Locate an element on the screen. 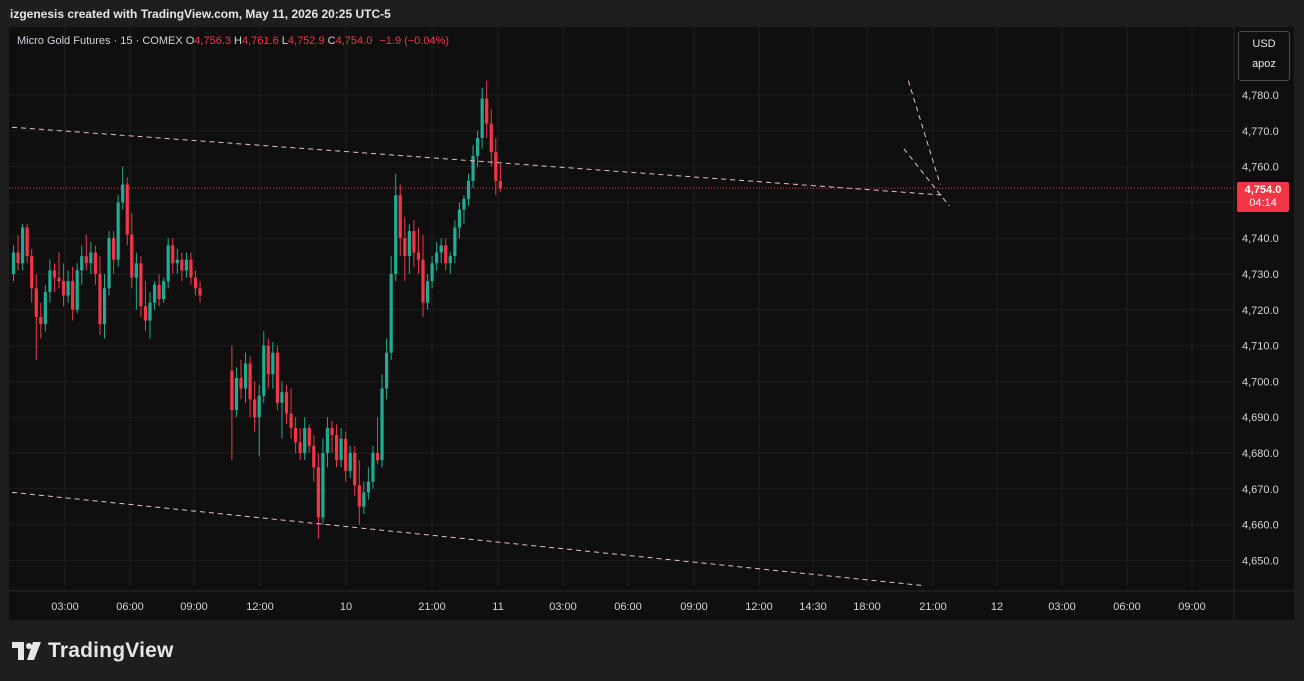 This screenshot has width=1304, height=681. symbol-name: Micro Gold Futures · 15 · COMEX is located at coordinates (100, 41).